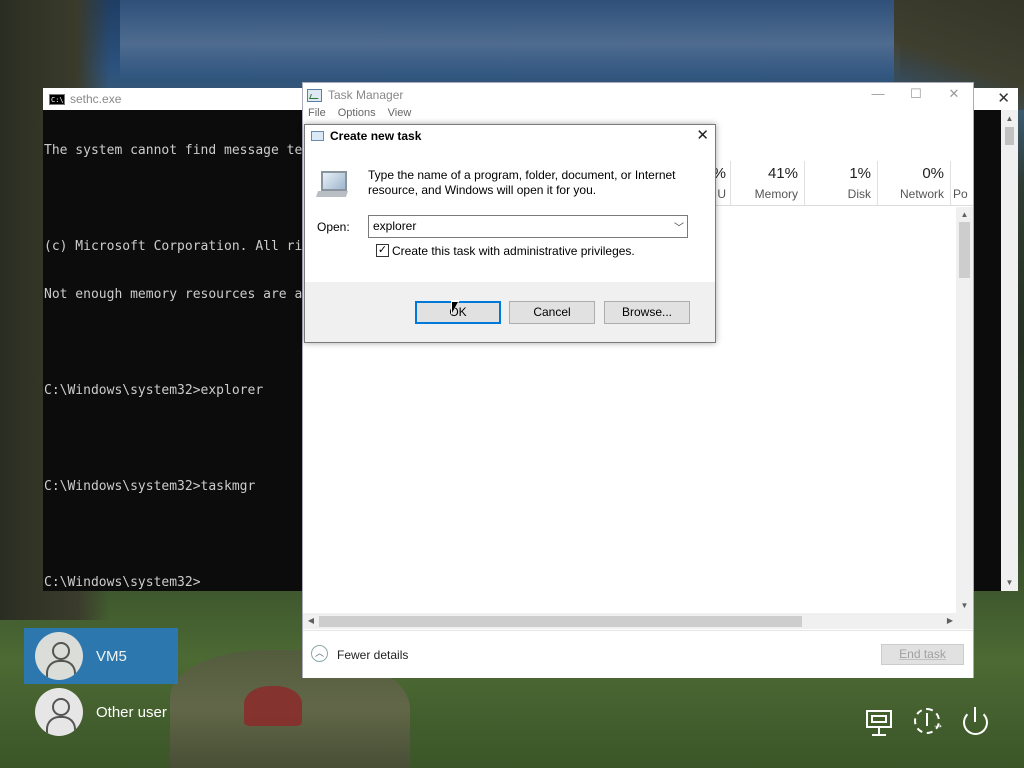 This screenshot has width=1024, height=768. I want to click on fewer-details-link: Fewer details, so click(372, 655).